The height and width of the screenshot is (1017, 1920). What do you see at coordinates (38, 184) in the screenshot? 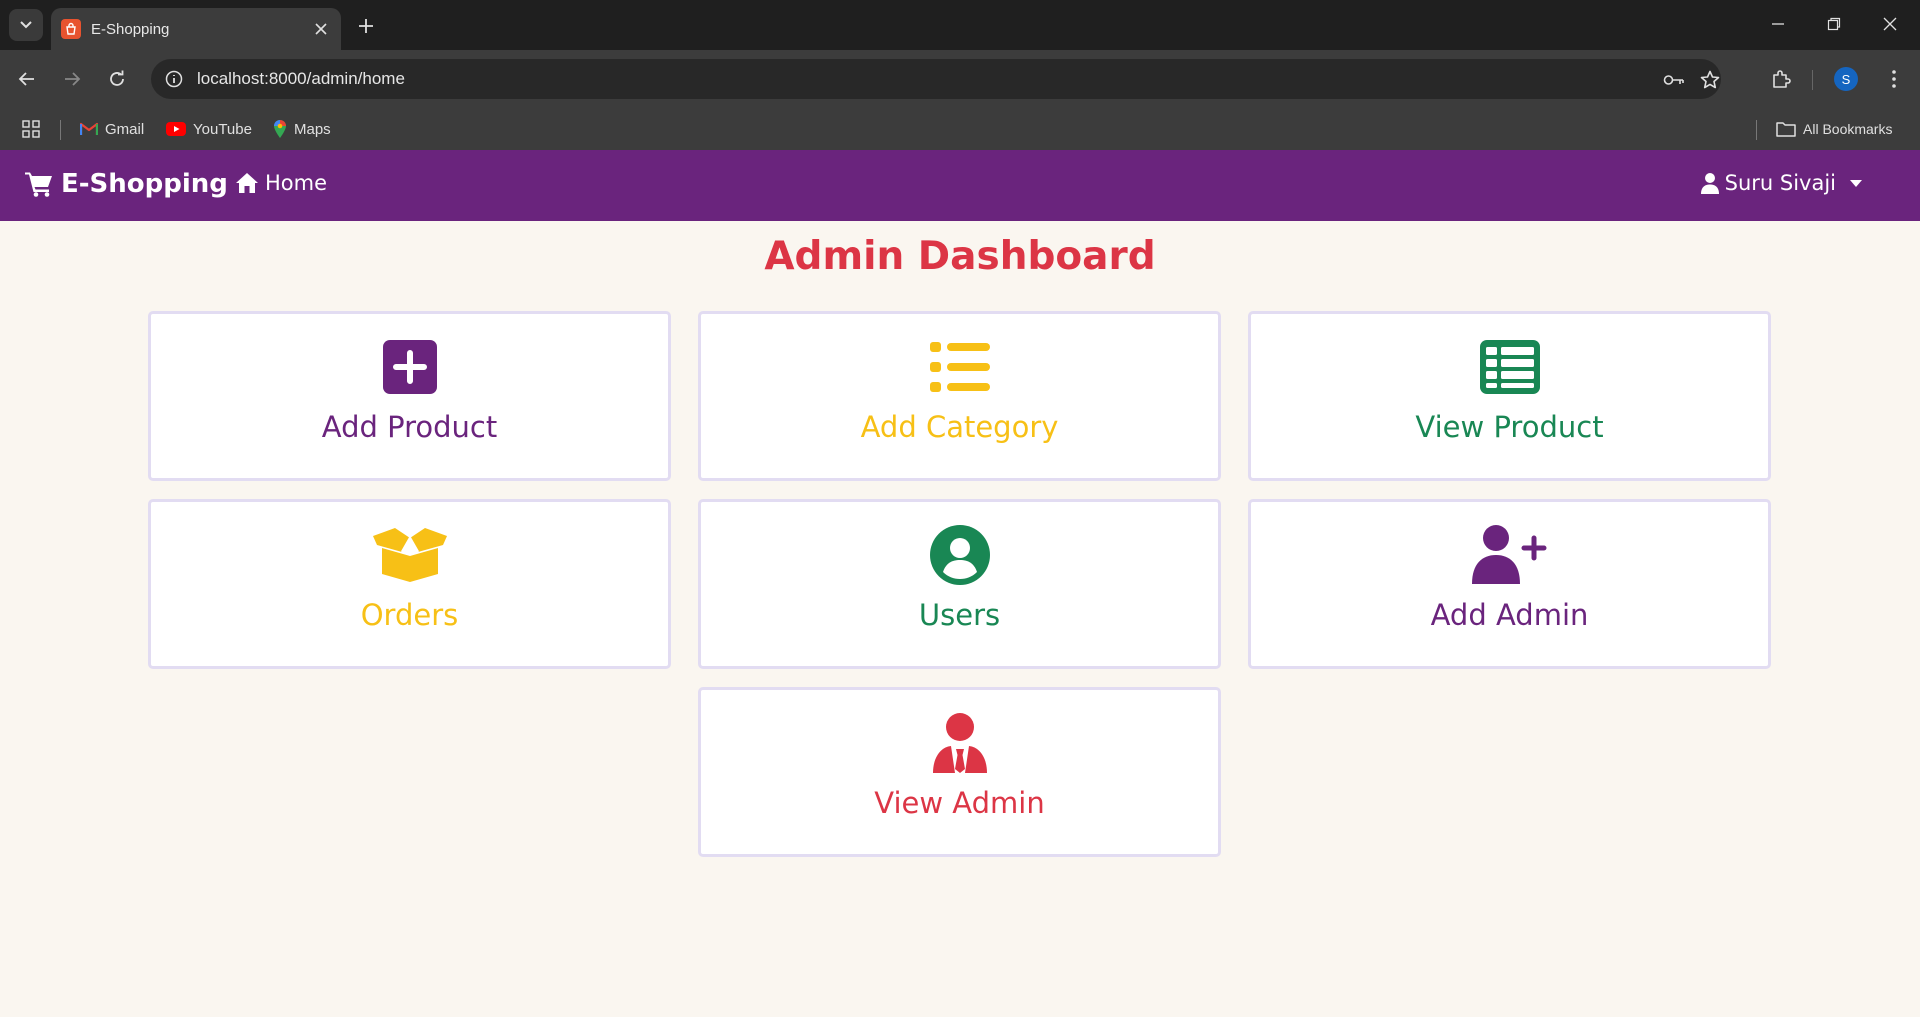
I see `shopping-cart-icon` at bounding box center [38, 184].